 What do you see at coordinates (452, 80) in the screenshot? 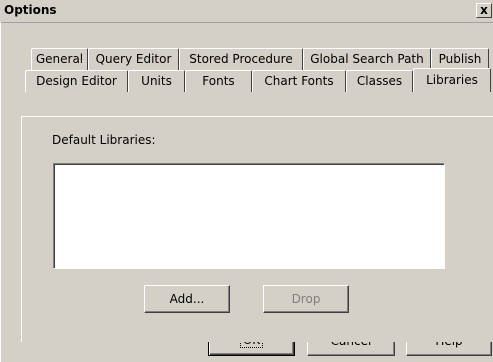
I see `tab-libraries: Libraries` at bounding box center [452, 80].